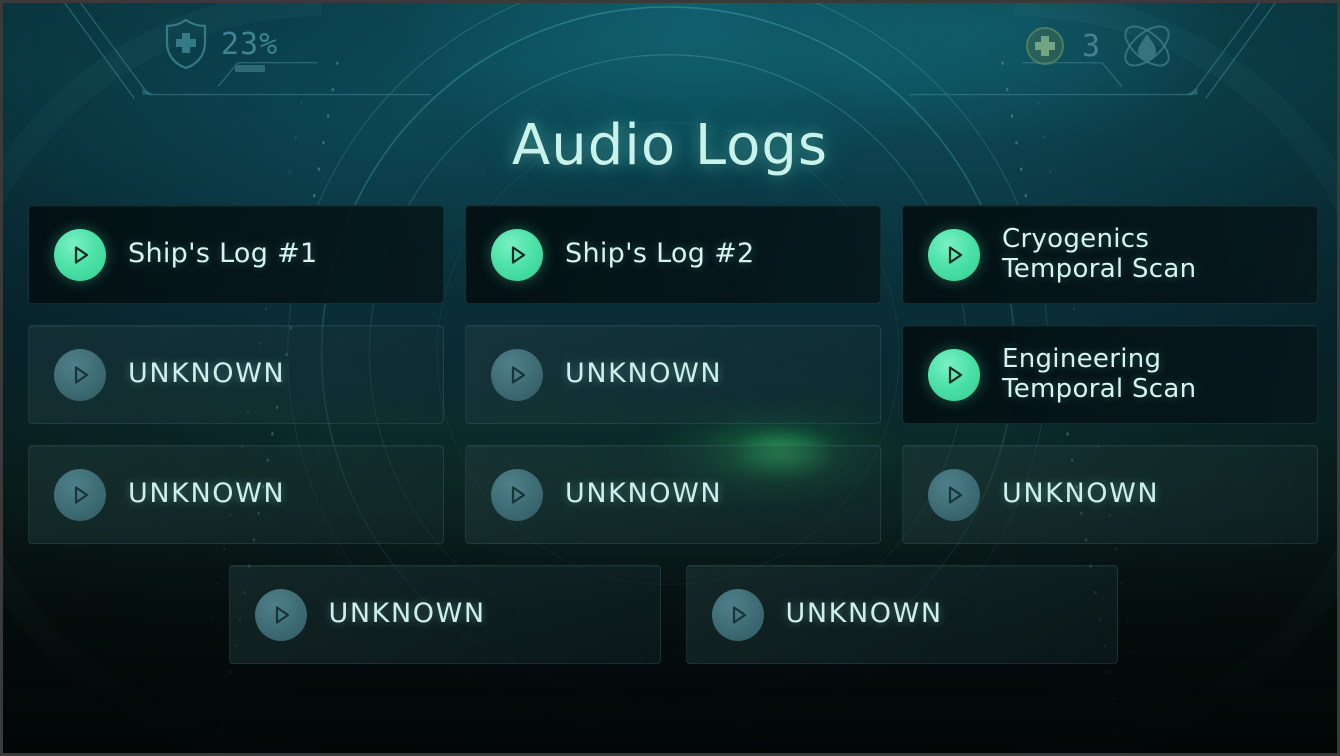 The image size is (1340, 756). Describe the element at coordinates (250, 44) in the screenshot. I see `health-percent-value: 23%` at that location.